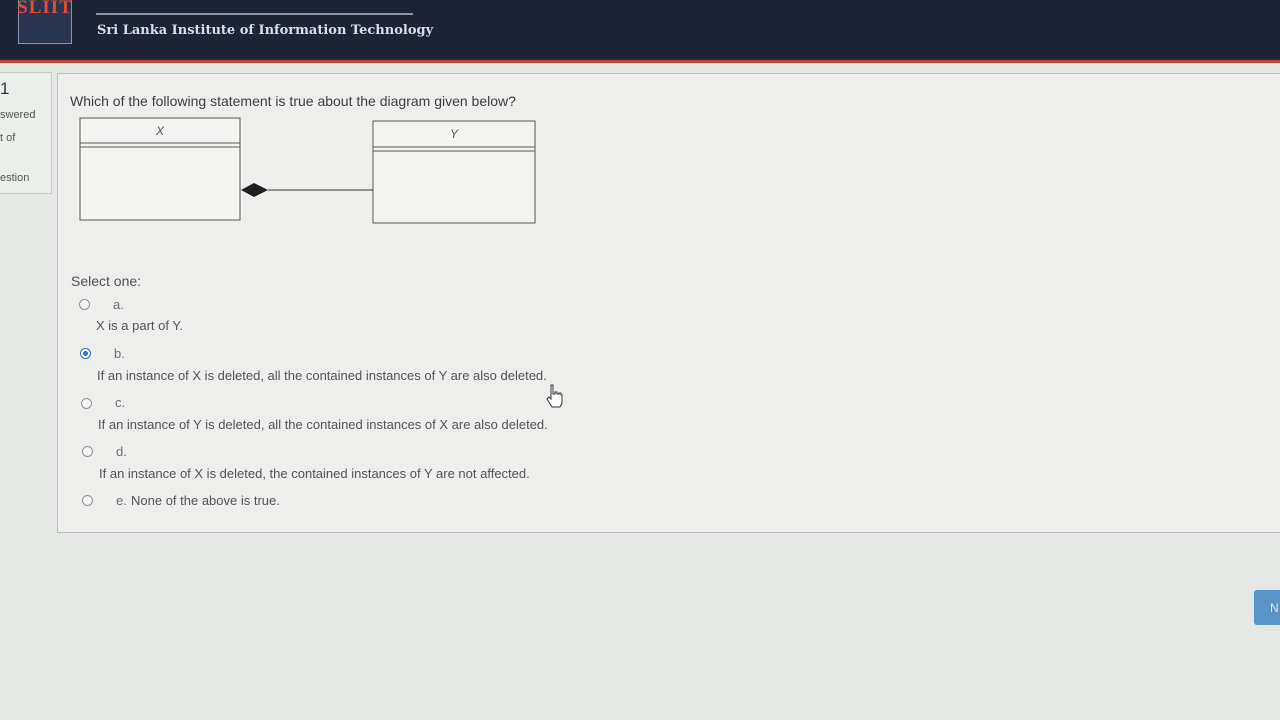  I want to click on question-status: swered, so click(18, 115).